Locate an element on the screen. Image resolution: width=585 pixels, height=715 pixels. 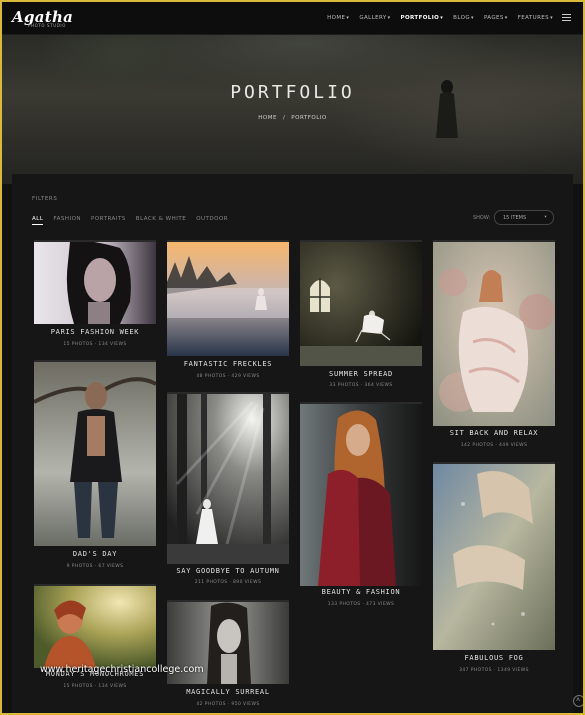
card-title: SIT BACK AND RELAX is located at coordinates (494, 433).